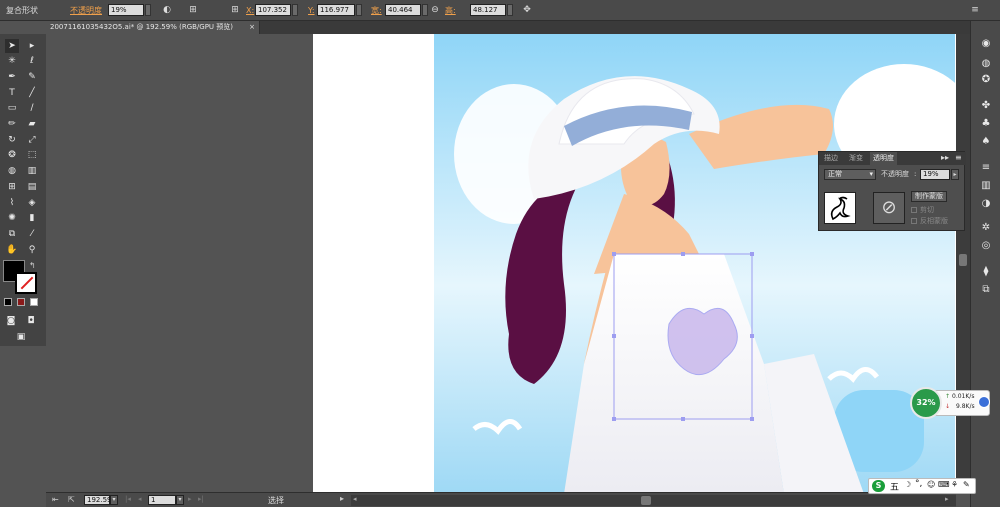  Describe the element at coordinates (180, 500) in the screenshot. I see `artboard-dropdown-icon: ▾` at that location.